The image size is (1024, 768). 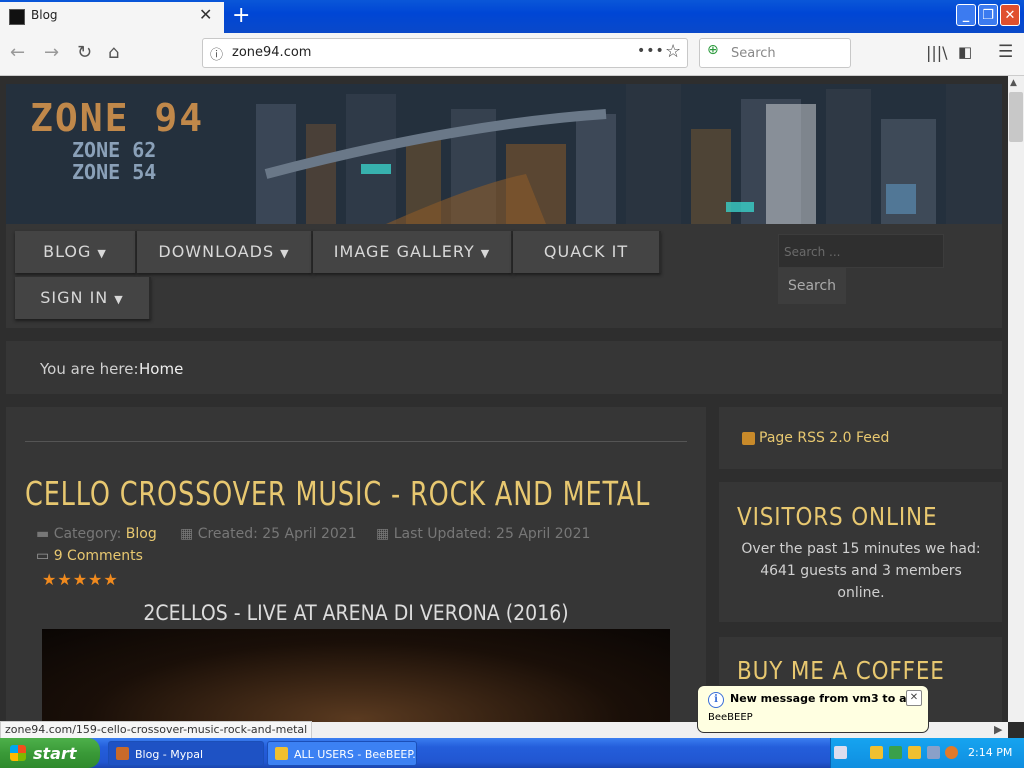 I want to click on breadcrumb-label: You are here:, so click(x=89, y=369).